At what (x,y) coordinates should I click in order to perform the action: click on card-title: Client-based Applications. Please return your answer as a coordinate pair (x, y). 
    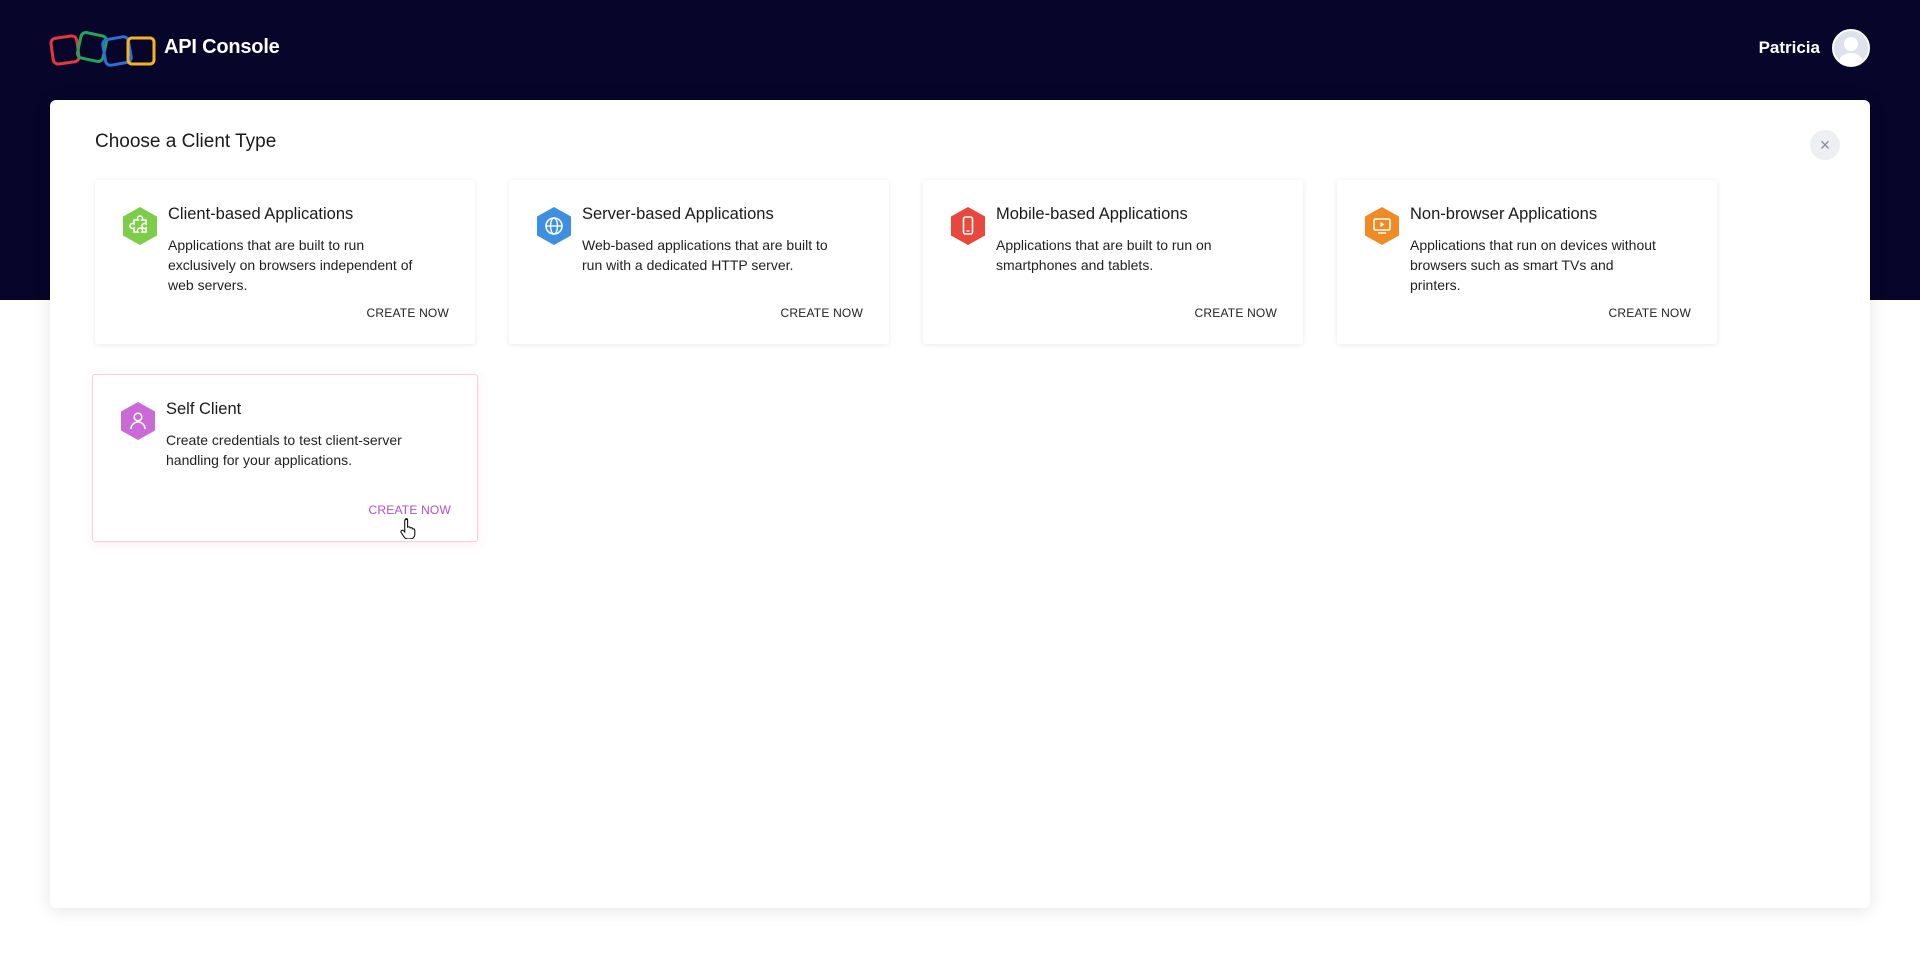
    Looking at the image, I should click on (261, 214).